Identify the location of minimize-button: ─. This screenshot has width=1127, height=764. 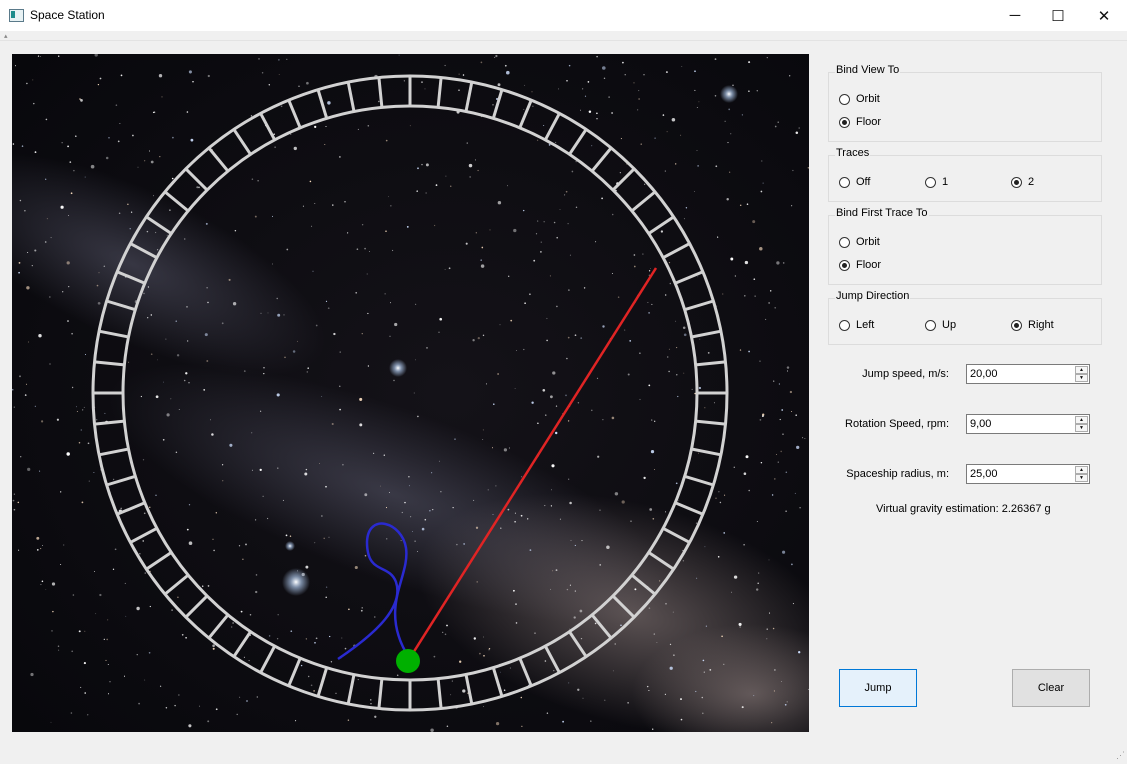
(1015, 15).